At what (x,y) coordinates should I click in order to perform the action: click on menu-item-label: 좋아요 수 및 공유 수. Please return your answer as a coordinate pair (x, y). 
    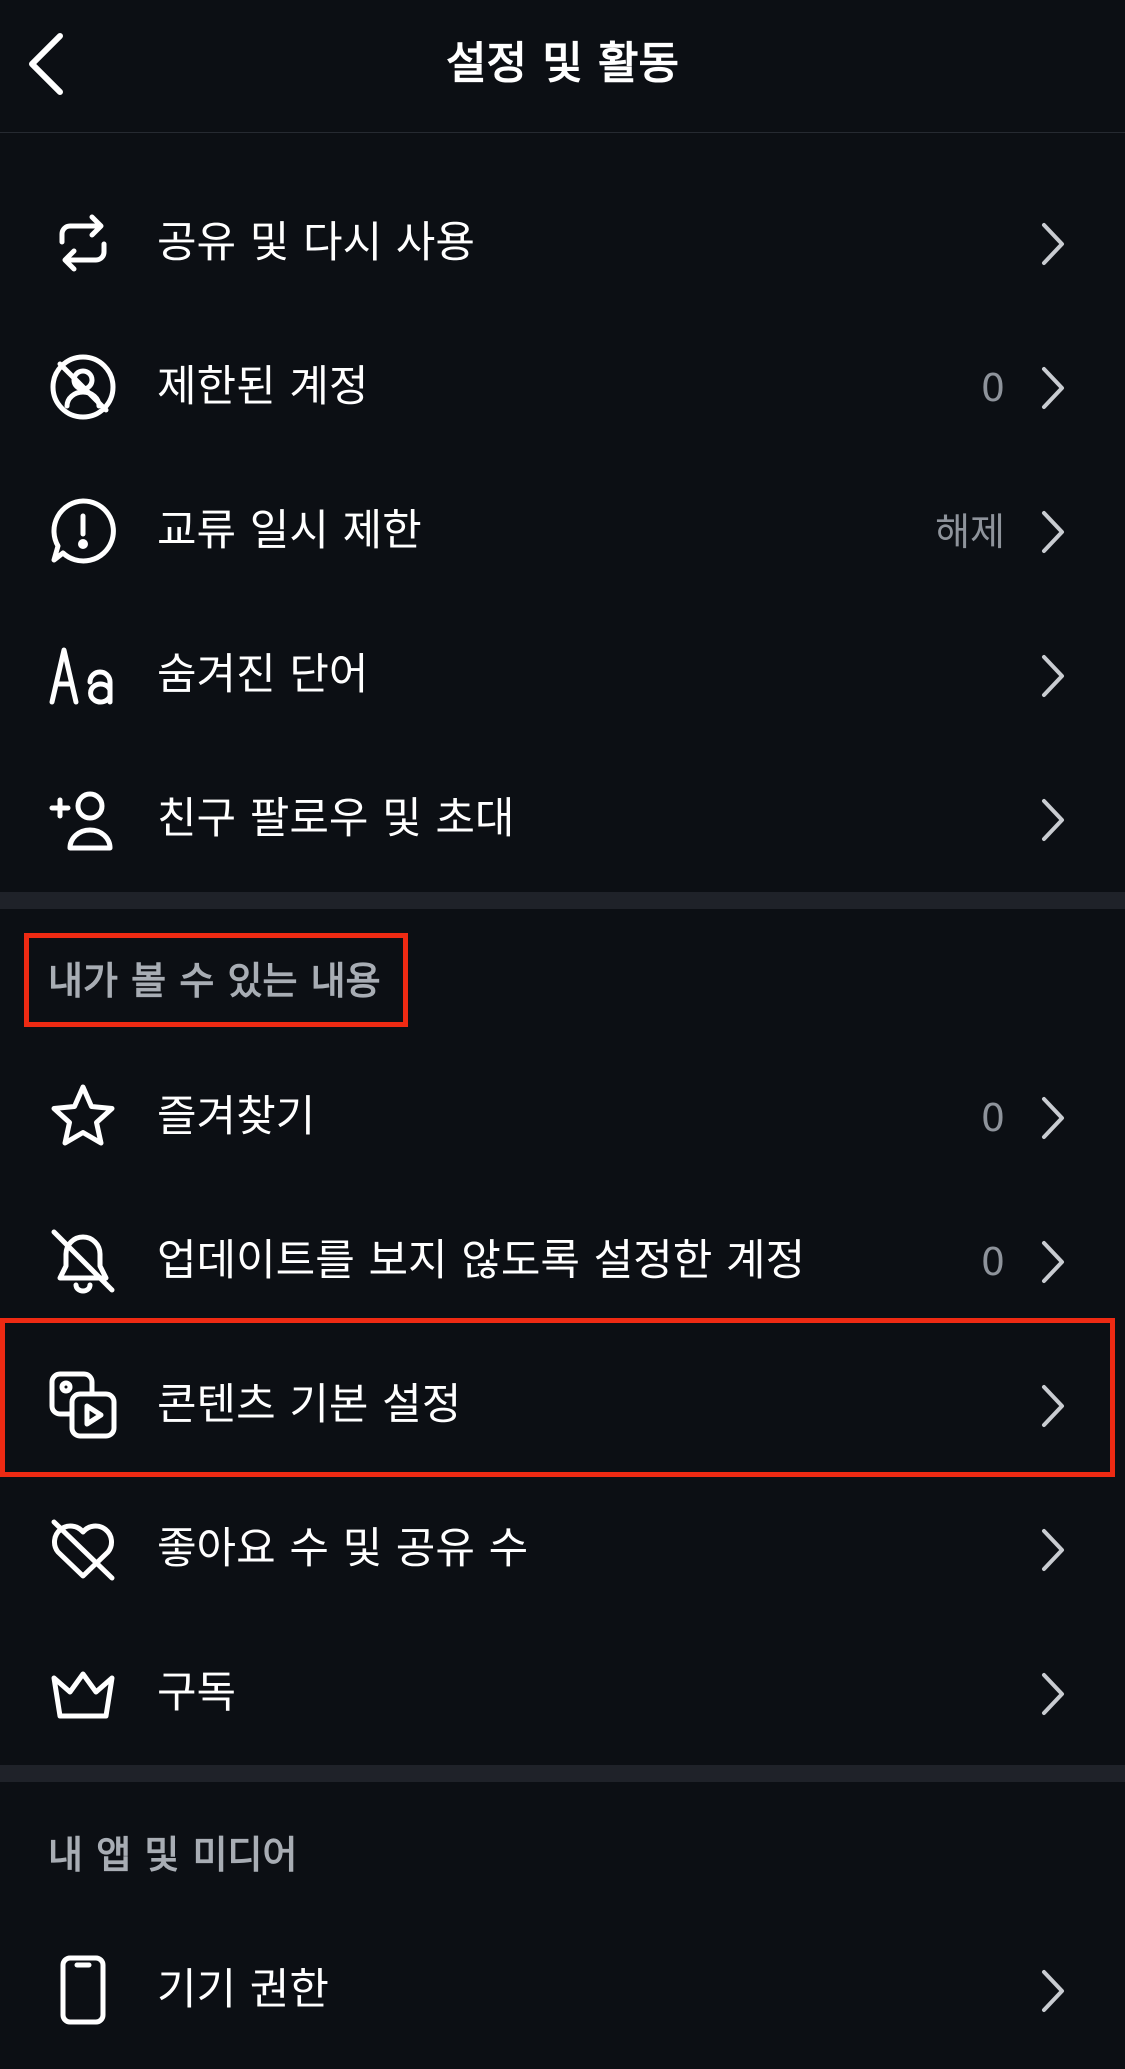
    Looking at the image, I should click on (343, 1549).